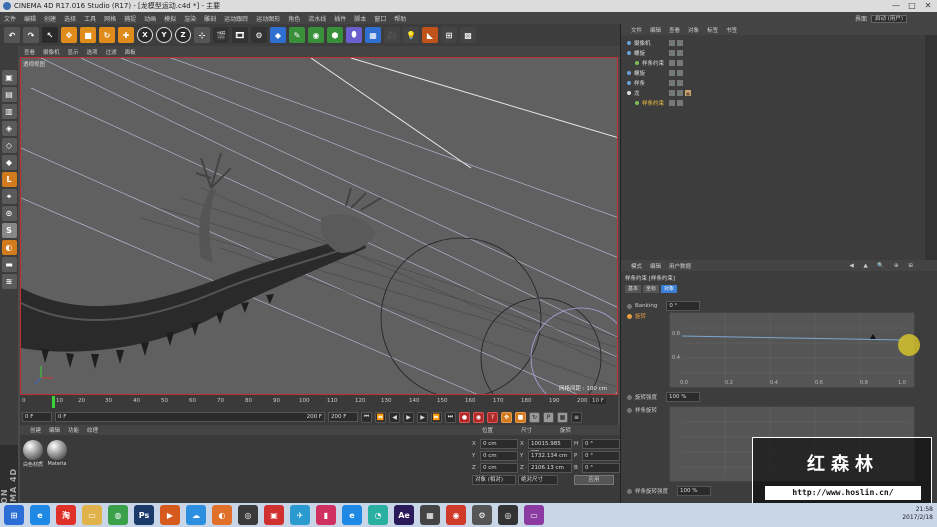 The width and height of the screenshot is (937, 527). Describe the element at coordinates (482, 515) in the screenshot. I see `tool-icon: ⚙` at that location.